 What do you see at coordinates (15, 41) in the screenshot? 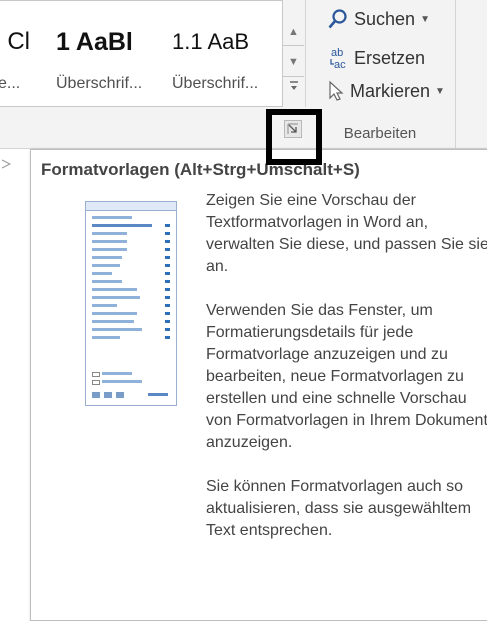
I see `style-preview: ı Cl` at bounding box center [15, 41].